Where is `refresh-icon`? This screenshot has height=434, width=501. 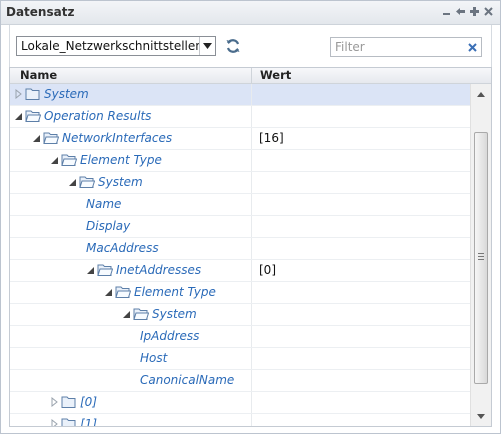
refresh-icon is located at coordinates (233, 46).